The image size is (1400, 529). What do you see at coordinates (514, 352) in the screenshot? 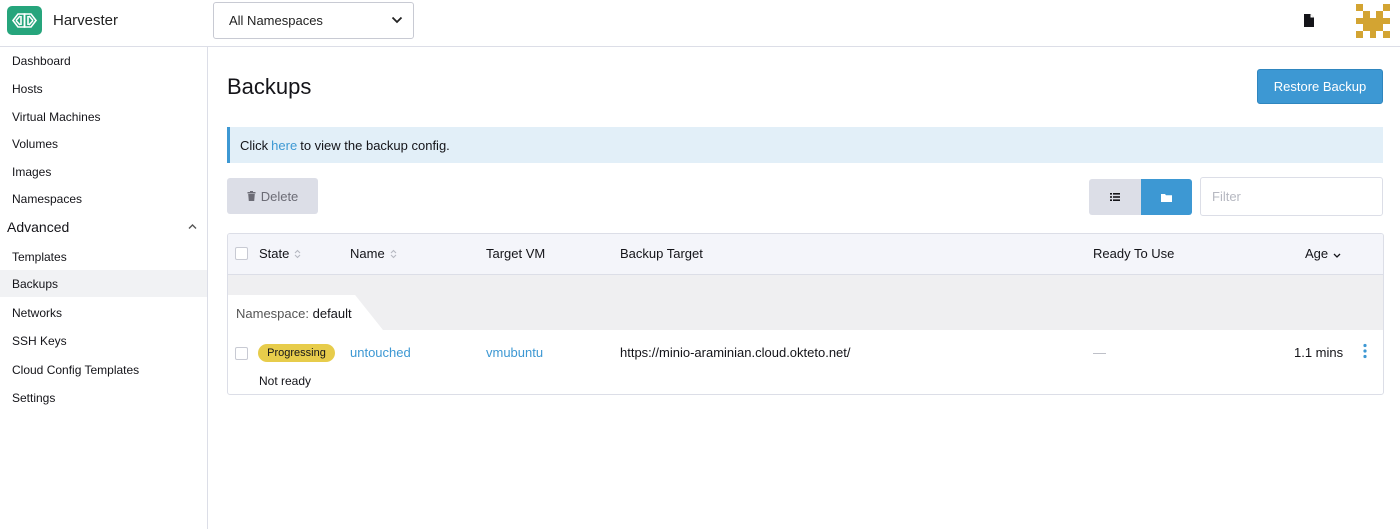
I see `target-vm-link: vmubuntu` at bounding box center [514, 352].